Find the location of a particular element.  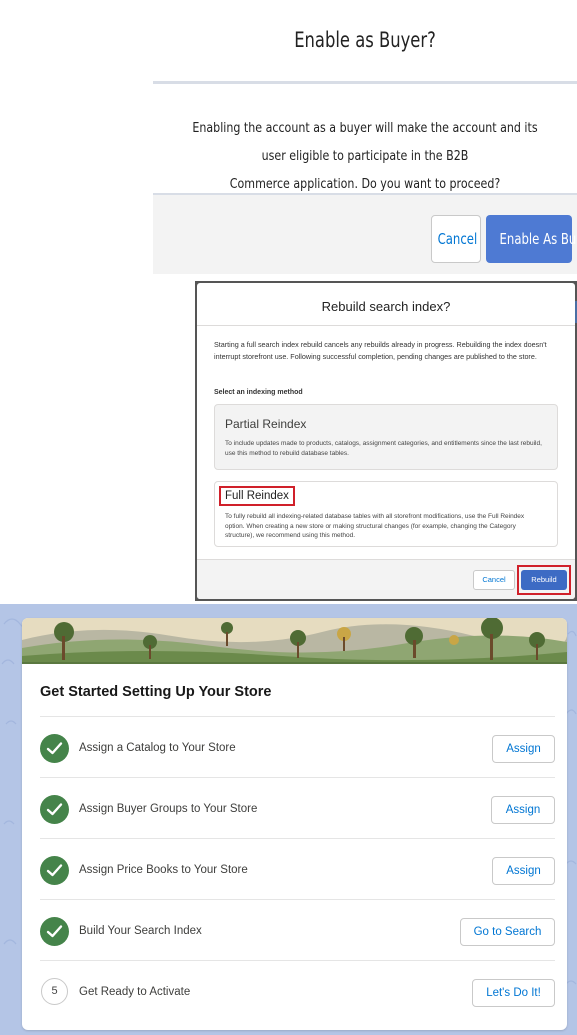

lets-do-it-button: Let's Do It! is located at coordinates (513, 993).